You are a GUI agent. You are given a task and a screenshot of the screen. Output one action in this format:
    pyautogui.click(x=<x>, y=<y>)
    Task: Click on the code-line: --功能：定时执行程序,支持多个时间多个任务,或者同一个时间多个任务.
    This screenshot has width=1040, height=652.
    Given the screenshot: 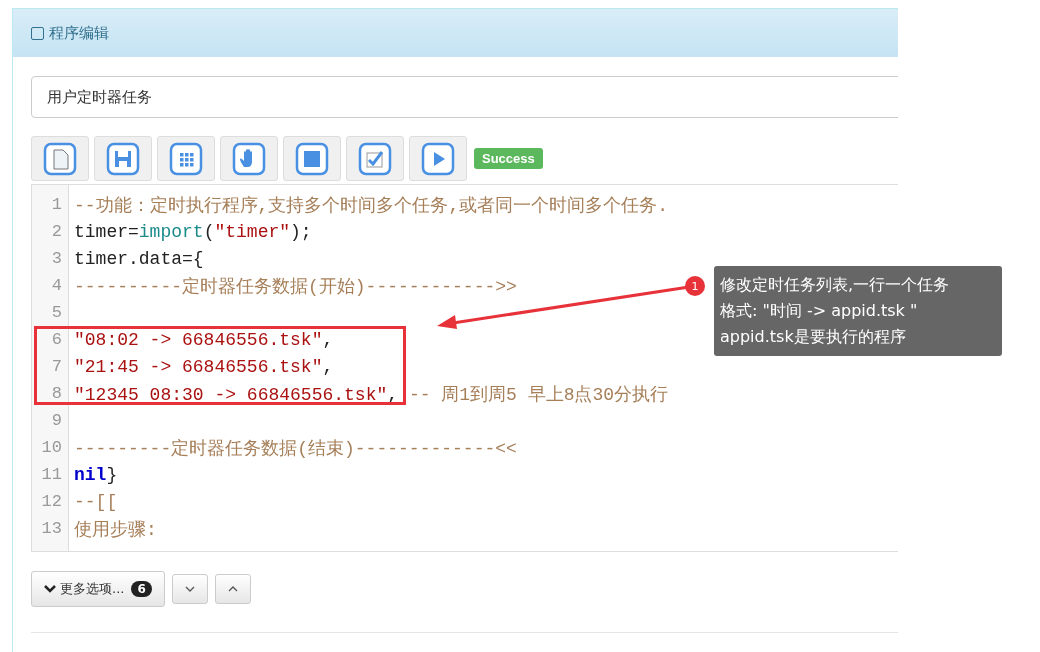 What is the action you would take?
    pyautogui.click(x=371, y=205)
    